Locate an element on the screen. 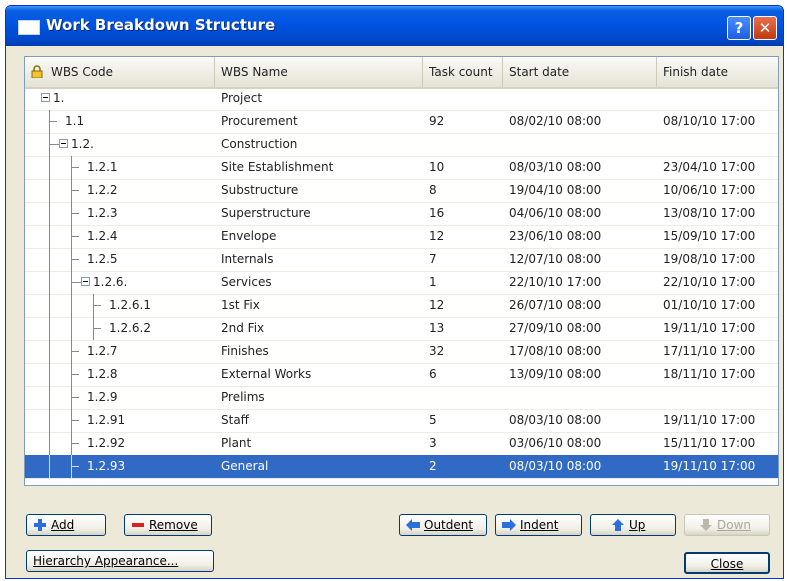 Image resolution: width=787 pixels, height=581 pixels. wbs-name: Superstructure is located at coordinates (266, 213).